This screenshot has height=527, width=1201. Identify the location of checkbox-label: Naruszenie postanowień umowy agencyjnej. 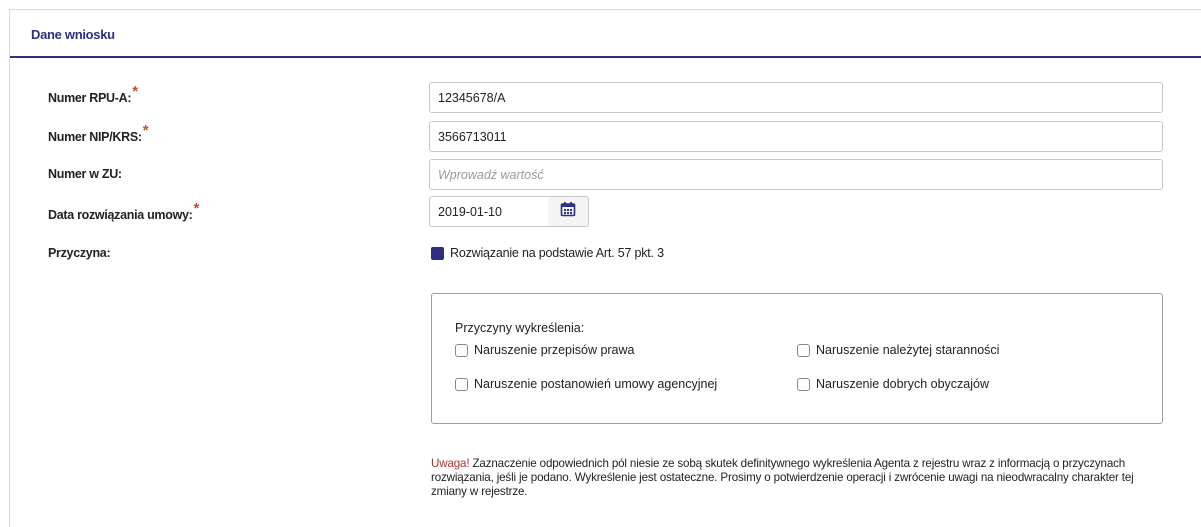
(596, 384).